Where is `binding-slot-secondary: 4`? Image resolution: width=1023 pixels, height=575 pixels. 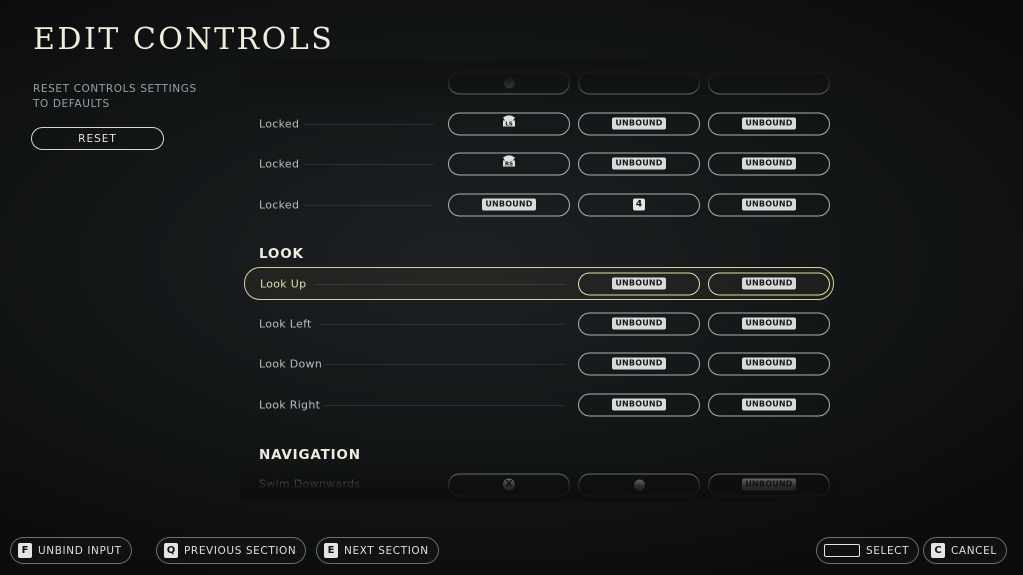
binding-slot-secondary: 4 is located at coordinates (639, 204).